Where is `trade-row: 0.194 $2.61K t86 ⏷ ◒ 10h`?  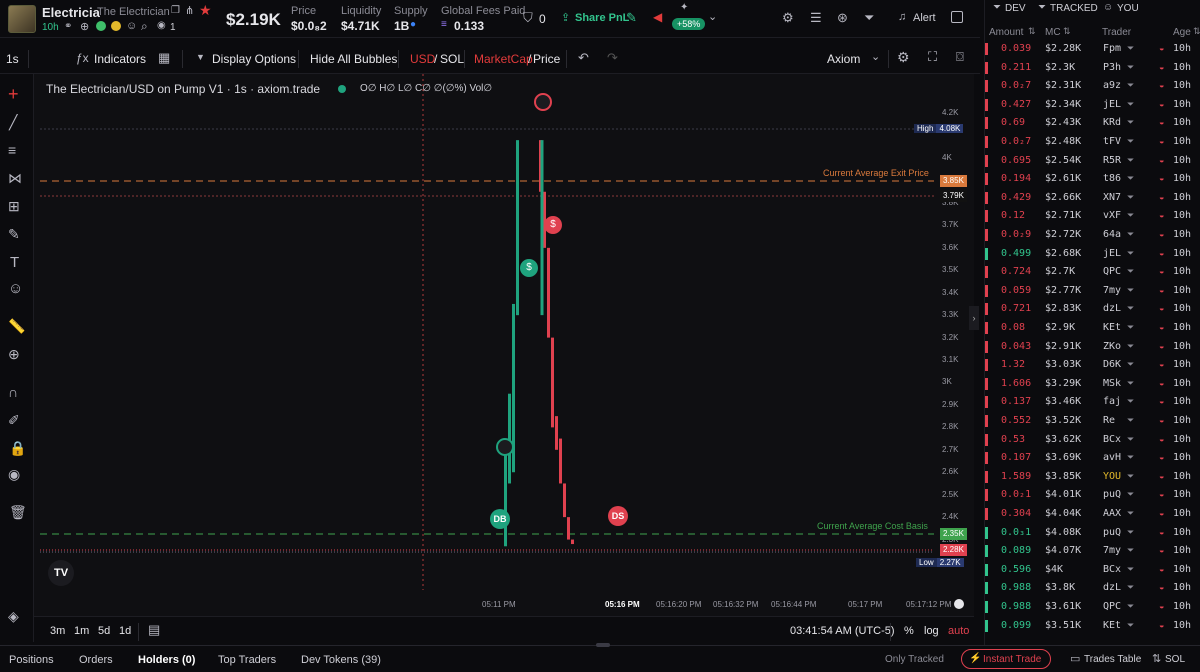
trade-row: 0.194 $2.61K t86 ⏷ ◒ 10h is located at coordinates (1092, 179).